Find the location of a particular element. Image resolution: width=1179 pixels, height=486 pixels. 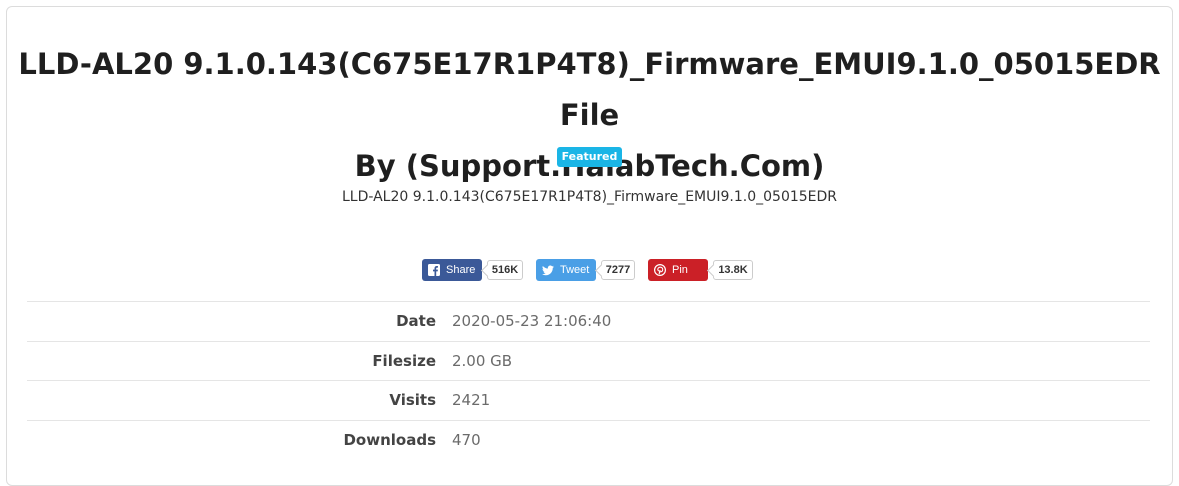

details-row-date: Date 2020-05-23 21:06:40 is located at coordinates (588, 321).